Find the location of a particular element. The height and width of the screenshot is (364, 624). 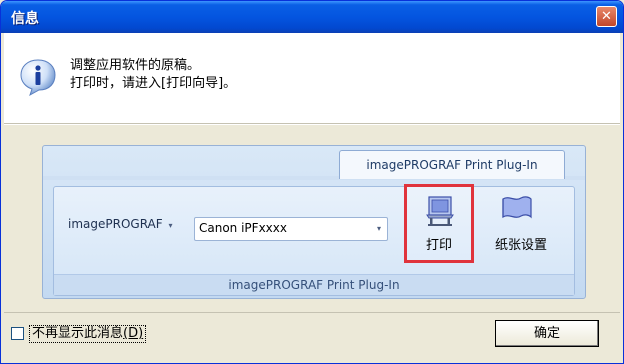

printer-combo-value: Canon iPFxxxx is located at coordinates (243, 228).